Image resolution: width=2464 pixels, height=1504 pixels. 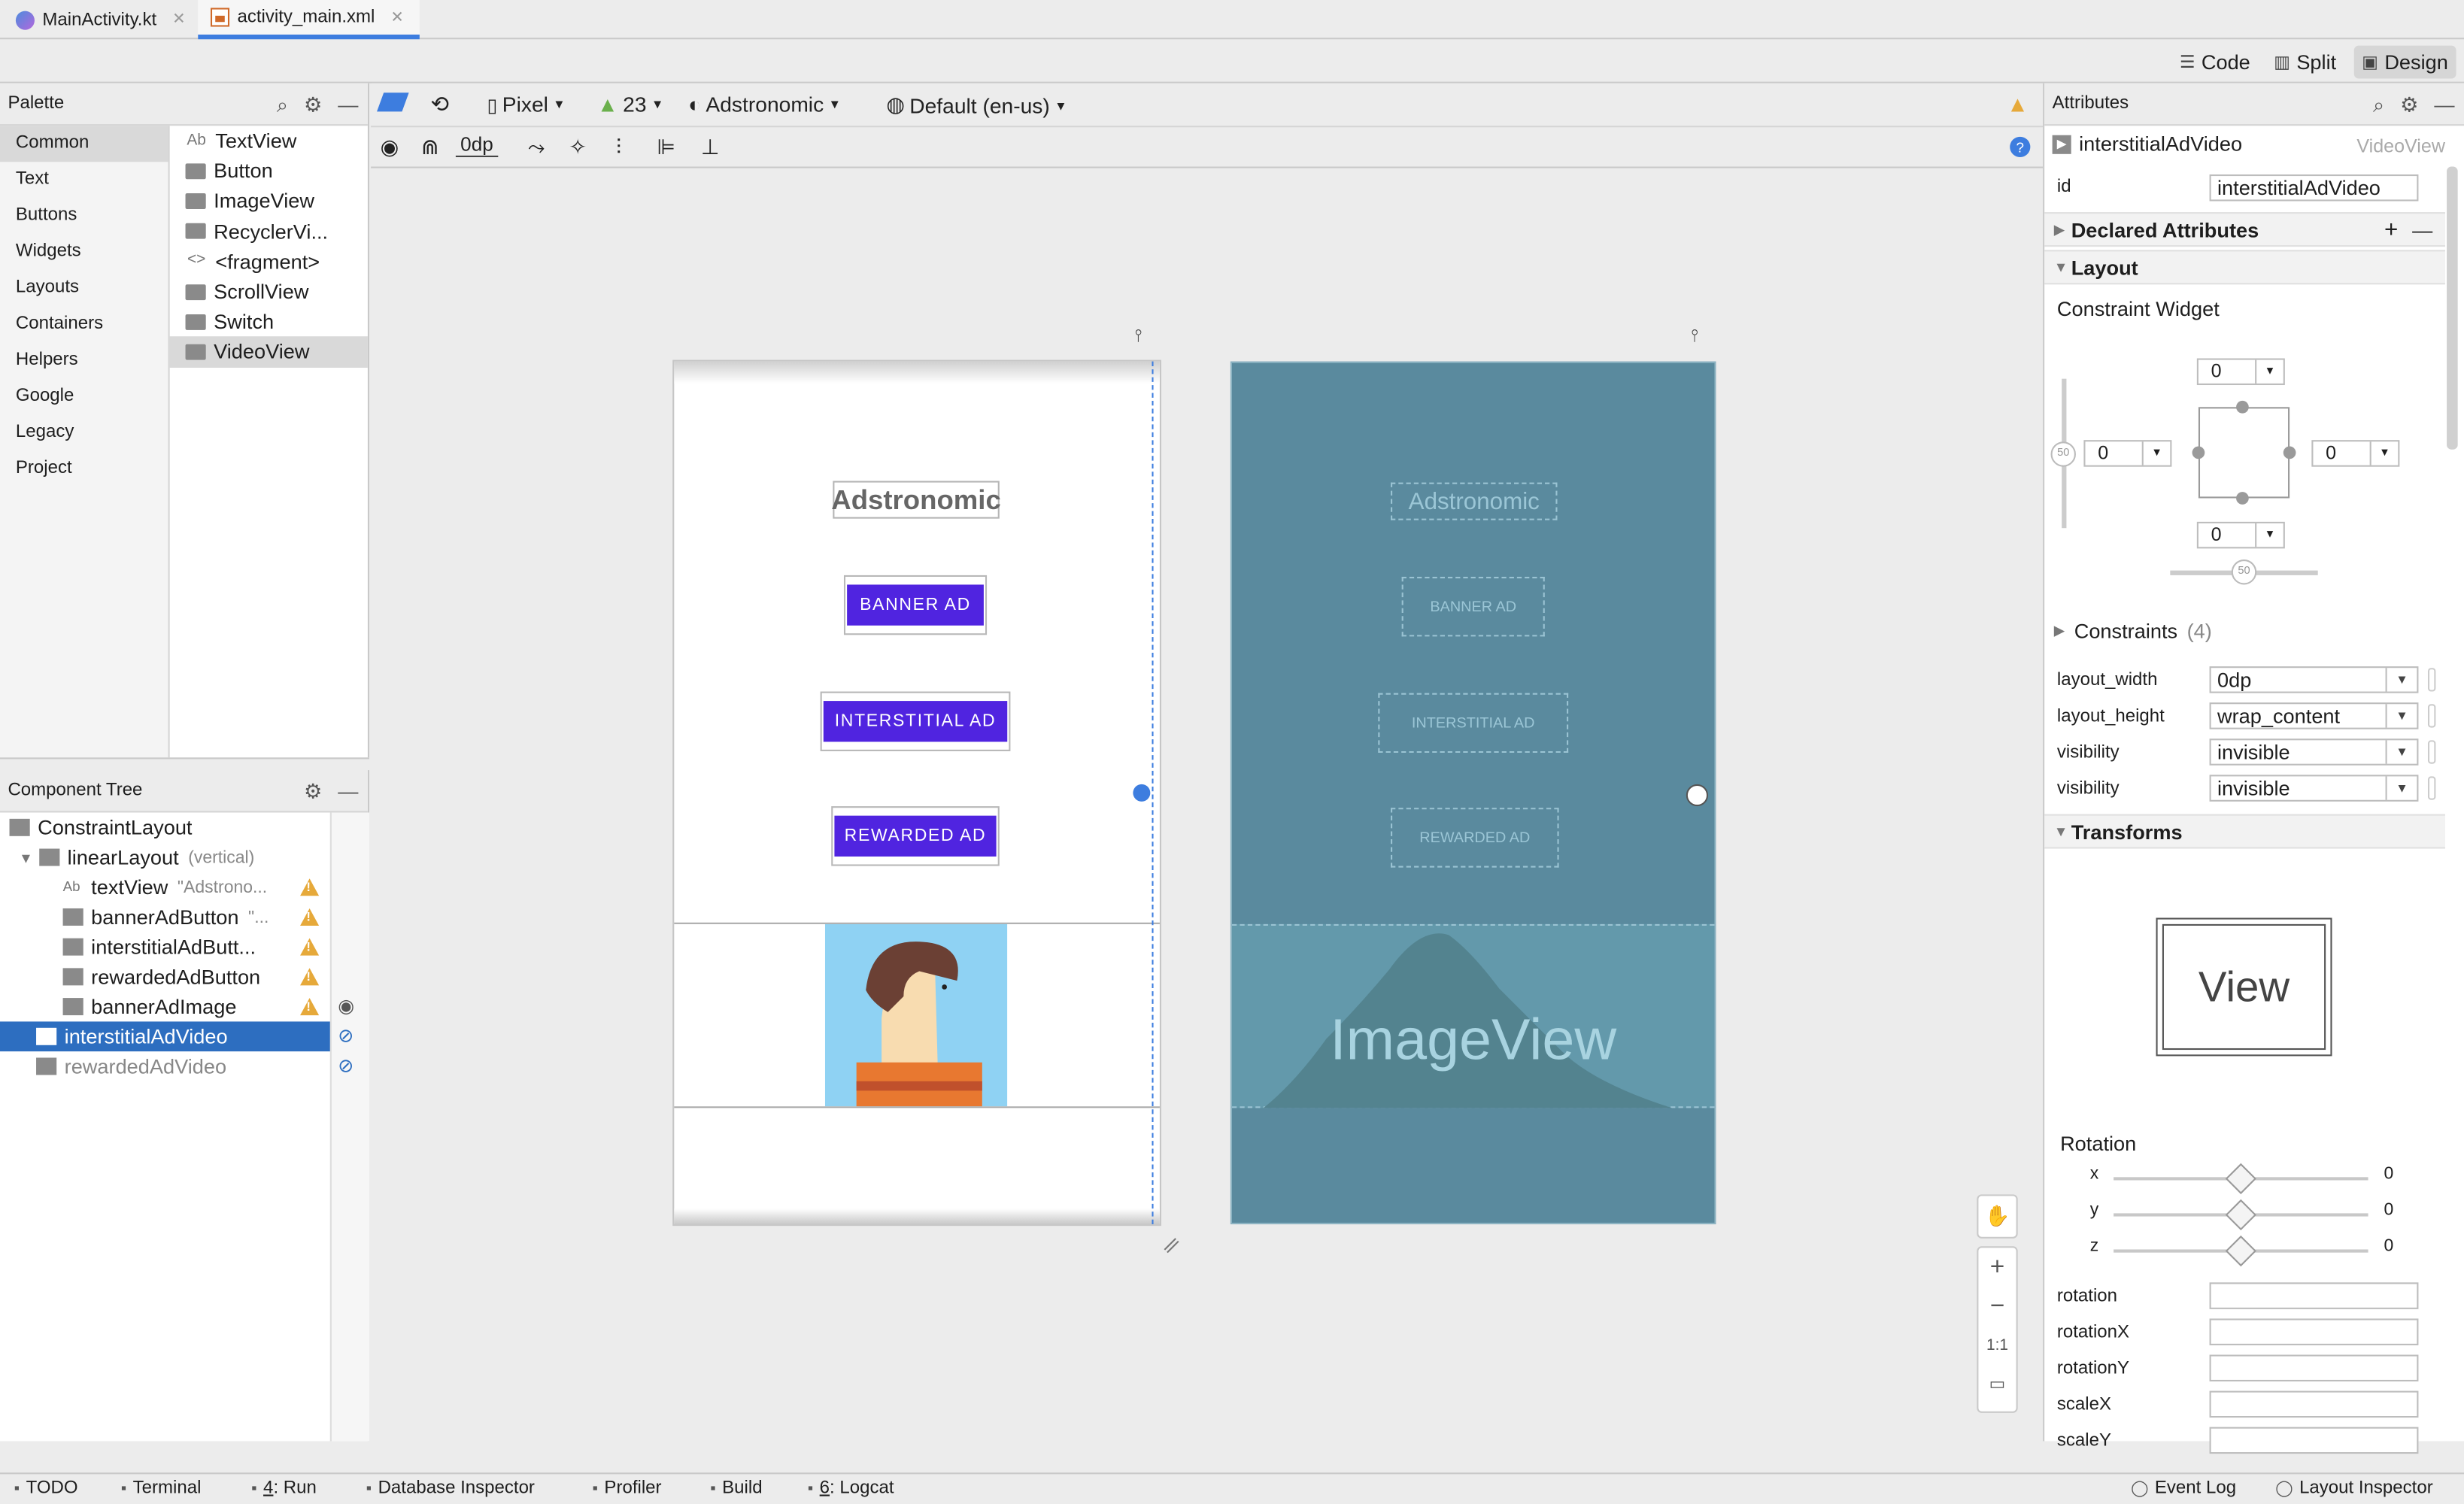 I want to click on top-margin-field: 0 ▼, so click(x=2240, y=372).